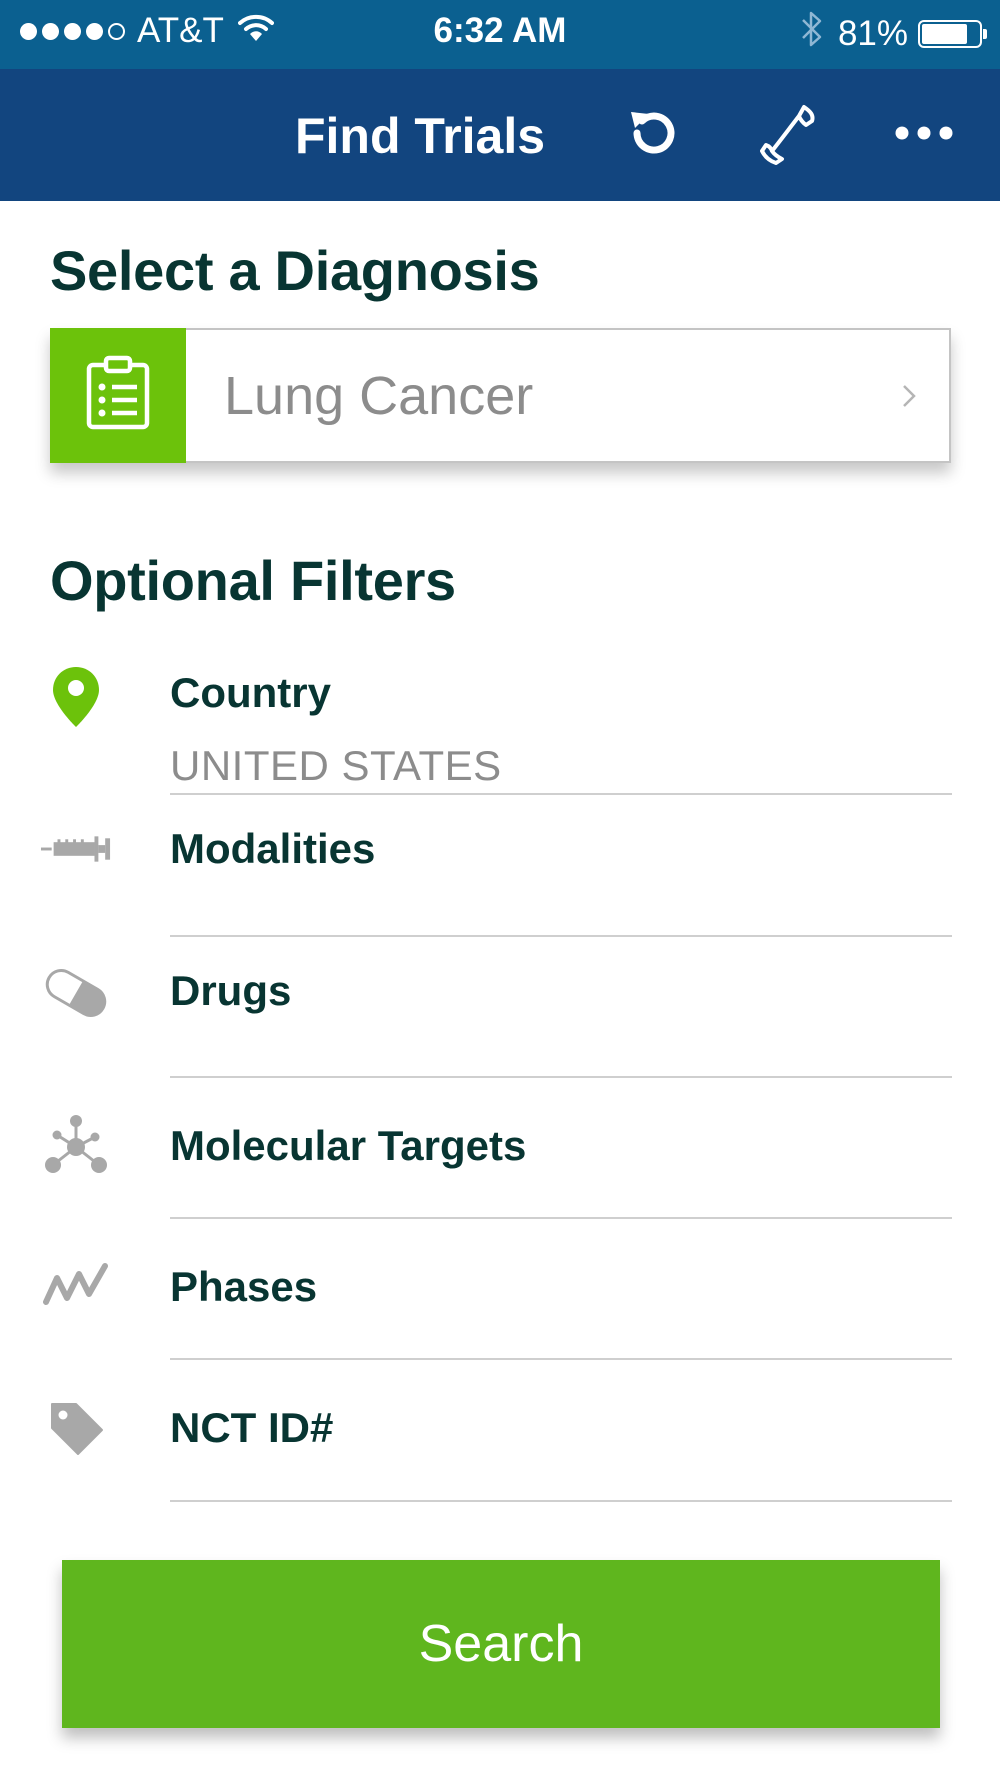  Describe the element at coordinates (76, 1146) in the screenshot. I see `molecule-icon` at that location.